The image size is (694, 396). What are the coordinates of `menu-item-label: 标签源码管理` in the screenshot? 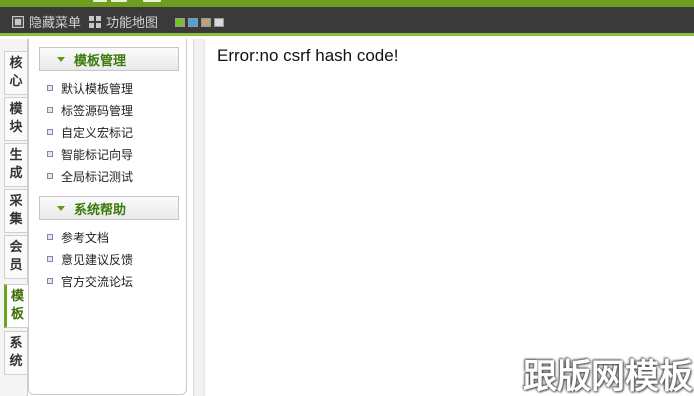 It's located at (97, 110).